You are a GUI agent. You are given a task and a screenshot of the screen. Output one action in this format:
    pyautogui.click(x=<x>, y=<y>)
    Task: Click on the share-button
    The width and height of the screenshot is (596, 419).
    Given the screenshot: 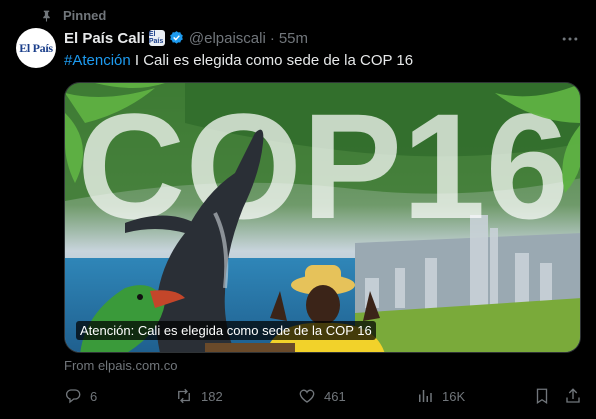 What is the action you would take?
    pyautogui.click(x=577, y=396)
    